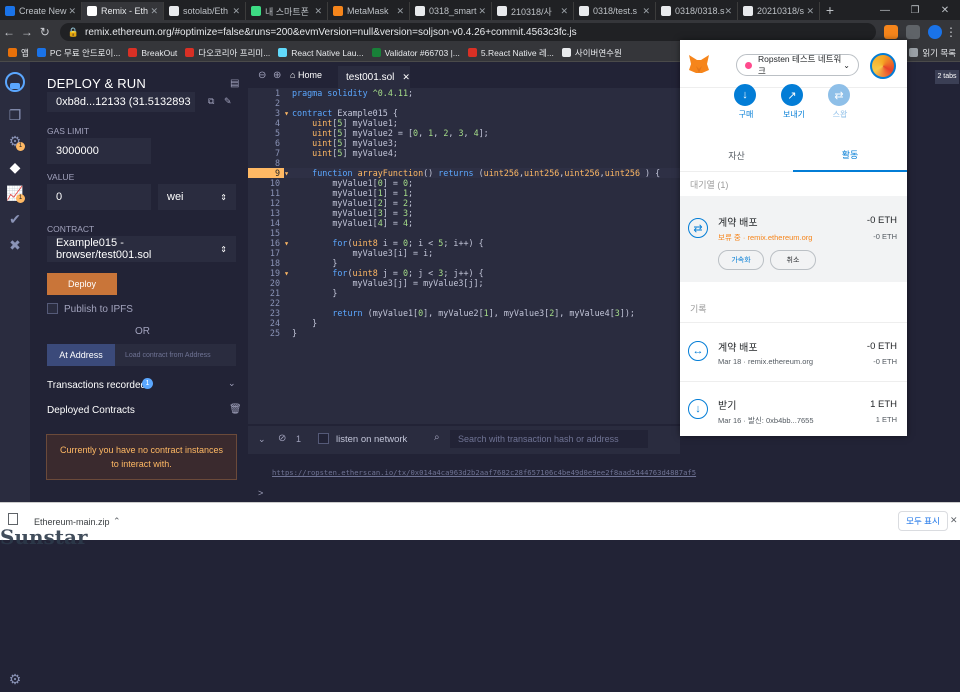  I want to click on send-button: ↗ 보내기, so click(794, 102).